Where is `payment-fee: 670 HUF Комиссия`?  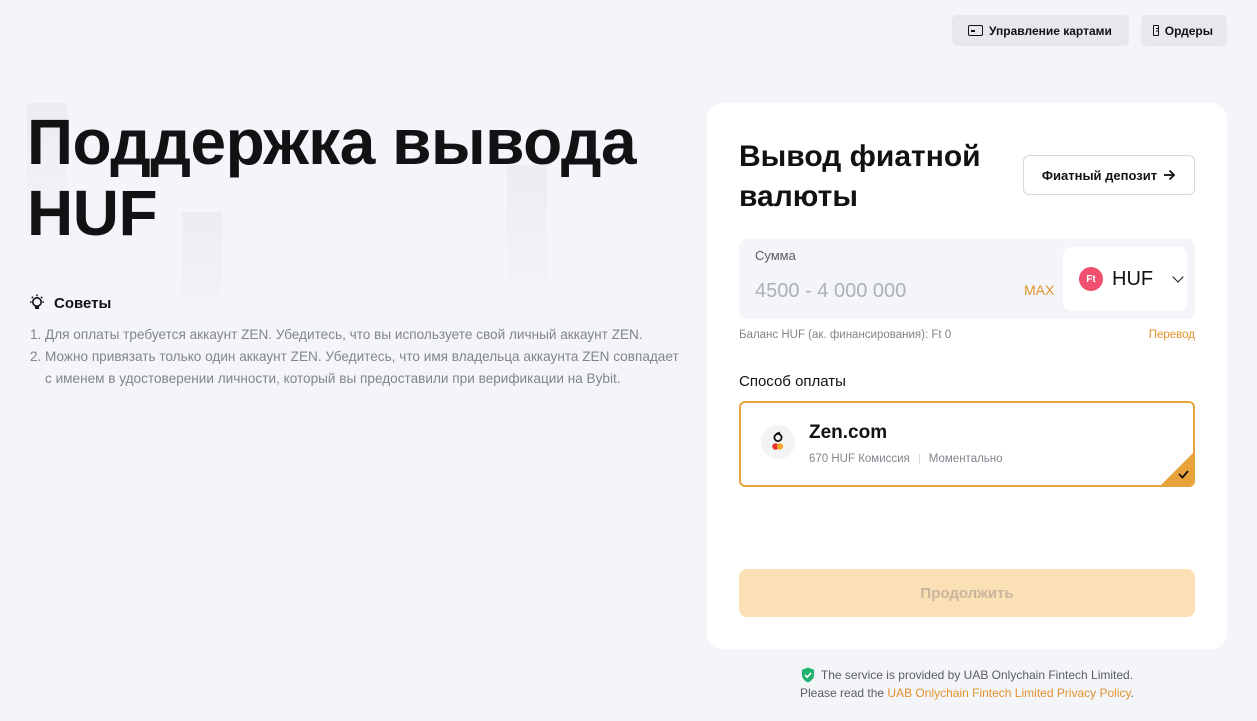 payment-fee: 670 HUF Комиссия is located at coordinates (859, 459).